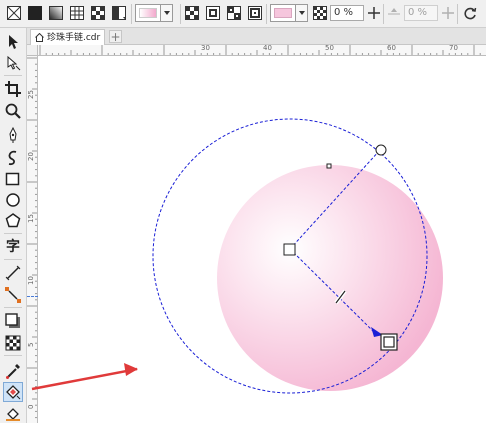 This screenshot has width=486, height=423. I want to click on crop-tool-icon, so click(13, 89).